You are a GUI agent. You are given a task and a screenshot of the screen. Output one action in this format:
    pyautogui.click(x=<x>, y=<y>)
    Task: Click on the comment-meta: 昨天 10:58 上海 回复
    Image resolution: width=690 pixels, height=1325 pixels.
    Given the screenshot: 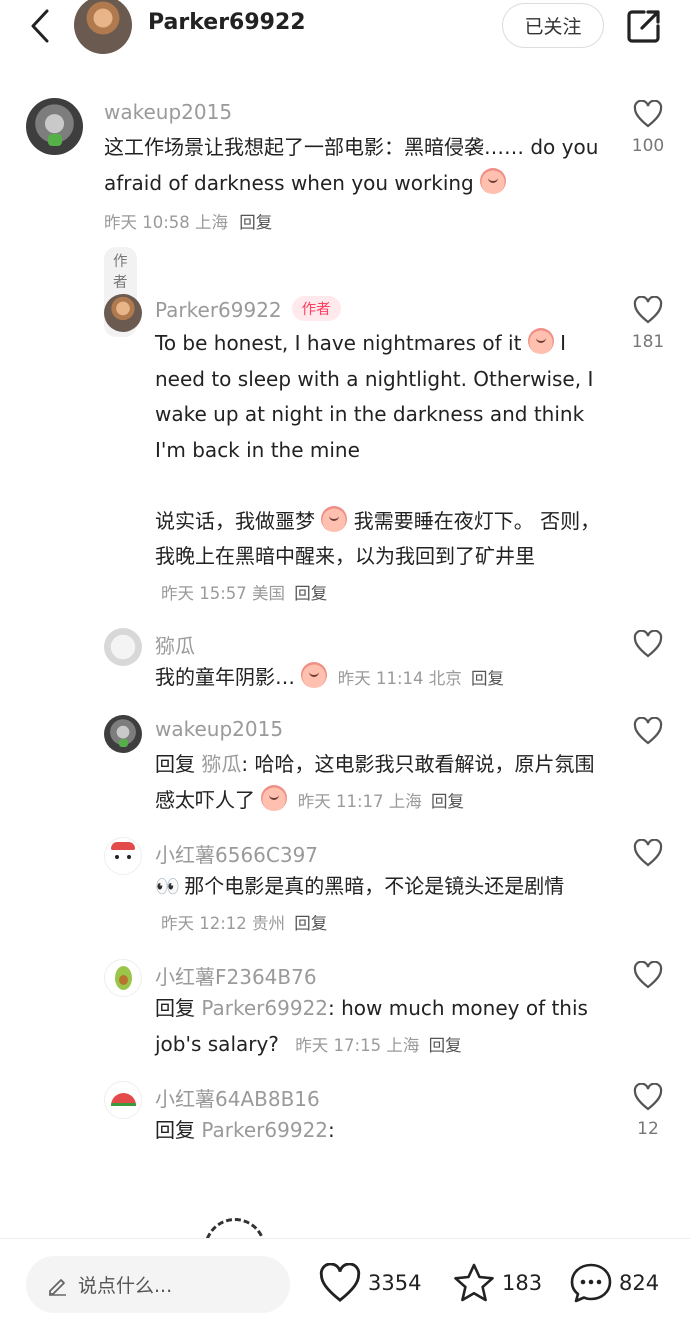 What is the action you would take?
    pyautogui.click(x=188, y=221)
    